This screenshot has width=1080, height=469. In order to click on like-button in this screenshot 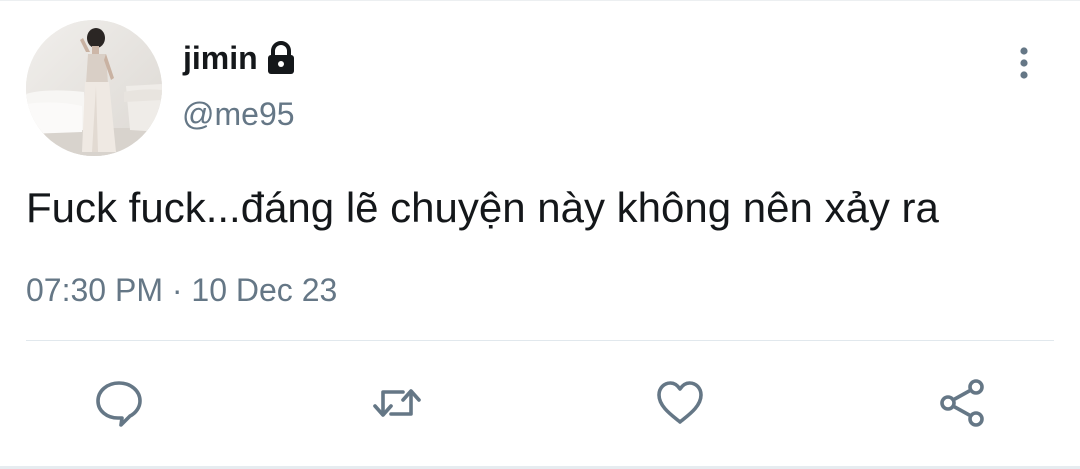, I will do `click(680, 403)`.